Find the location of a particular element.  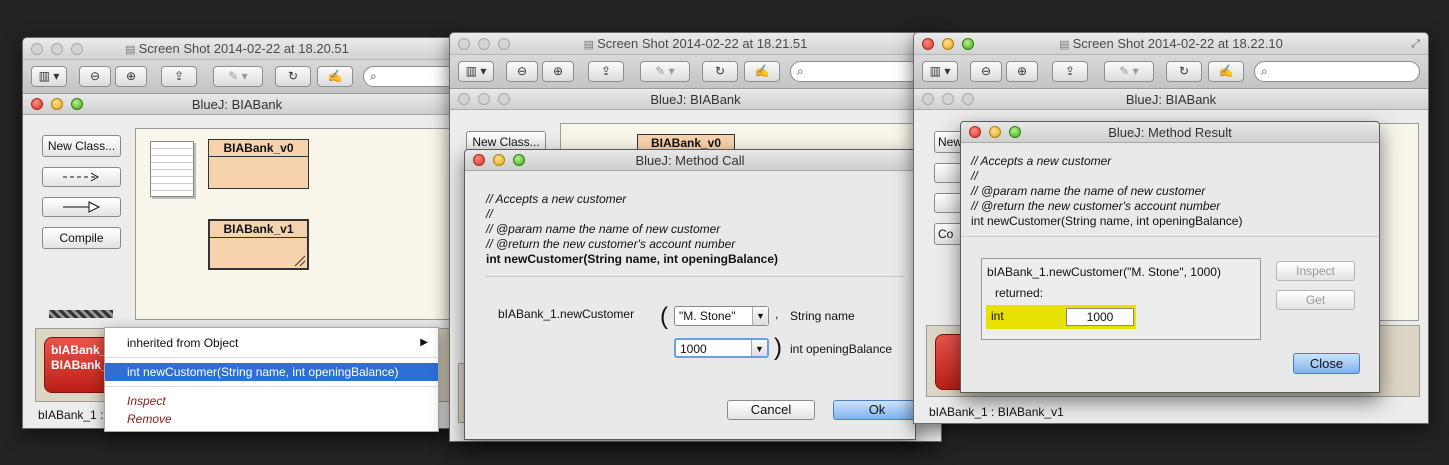

call-prefix: bIABank_1.newCustomer is located at coordinates (566, 314).